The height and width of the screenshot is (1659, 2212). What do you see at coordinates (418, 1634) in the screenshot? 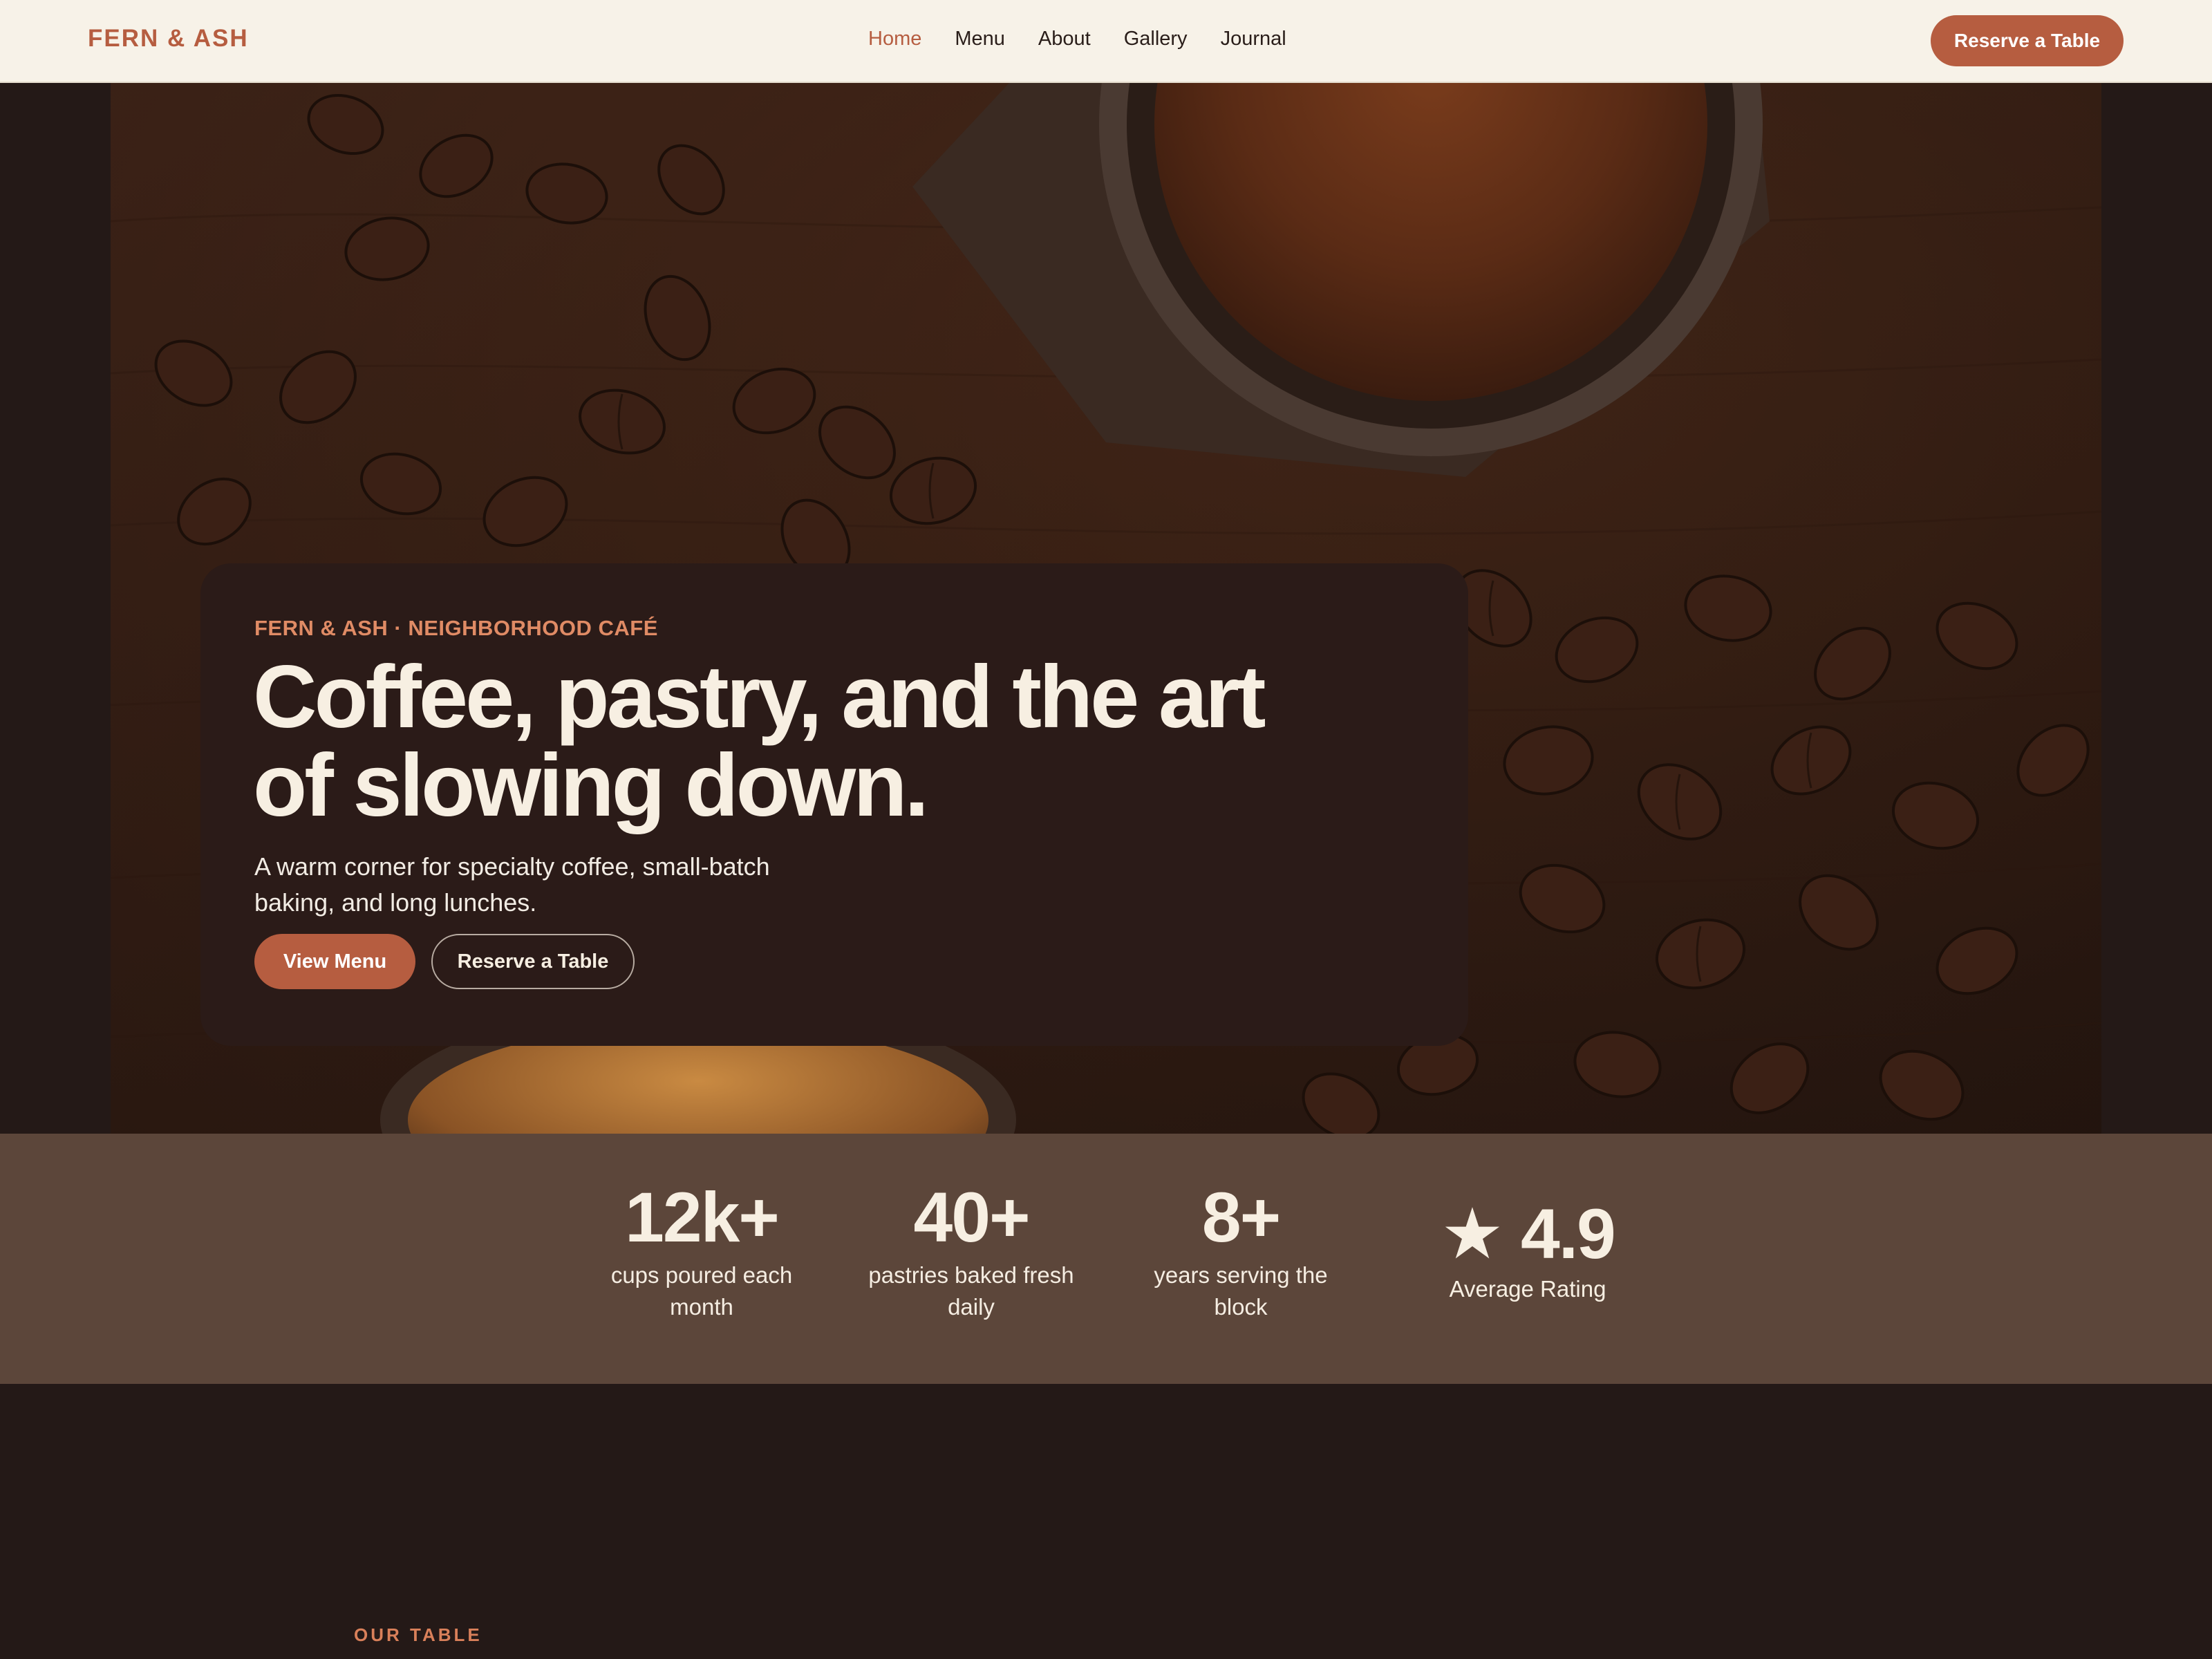
I see `section-eyebrow: OUR TABLE` at bounding box center [418, 1634].